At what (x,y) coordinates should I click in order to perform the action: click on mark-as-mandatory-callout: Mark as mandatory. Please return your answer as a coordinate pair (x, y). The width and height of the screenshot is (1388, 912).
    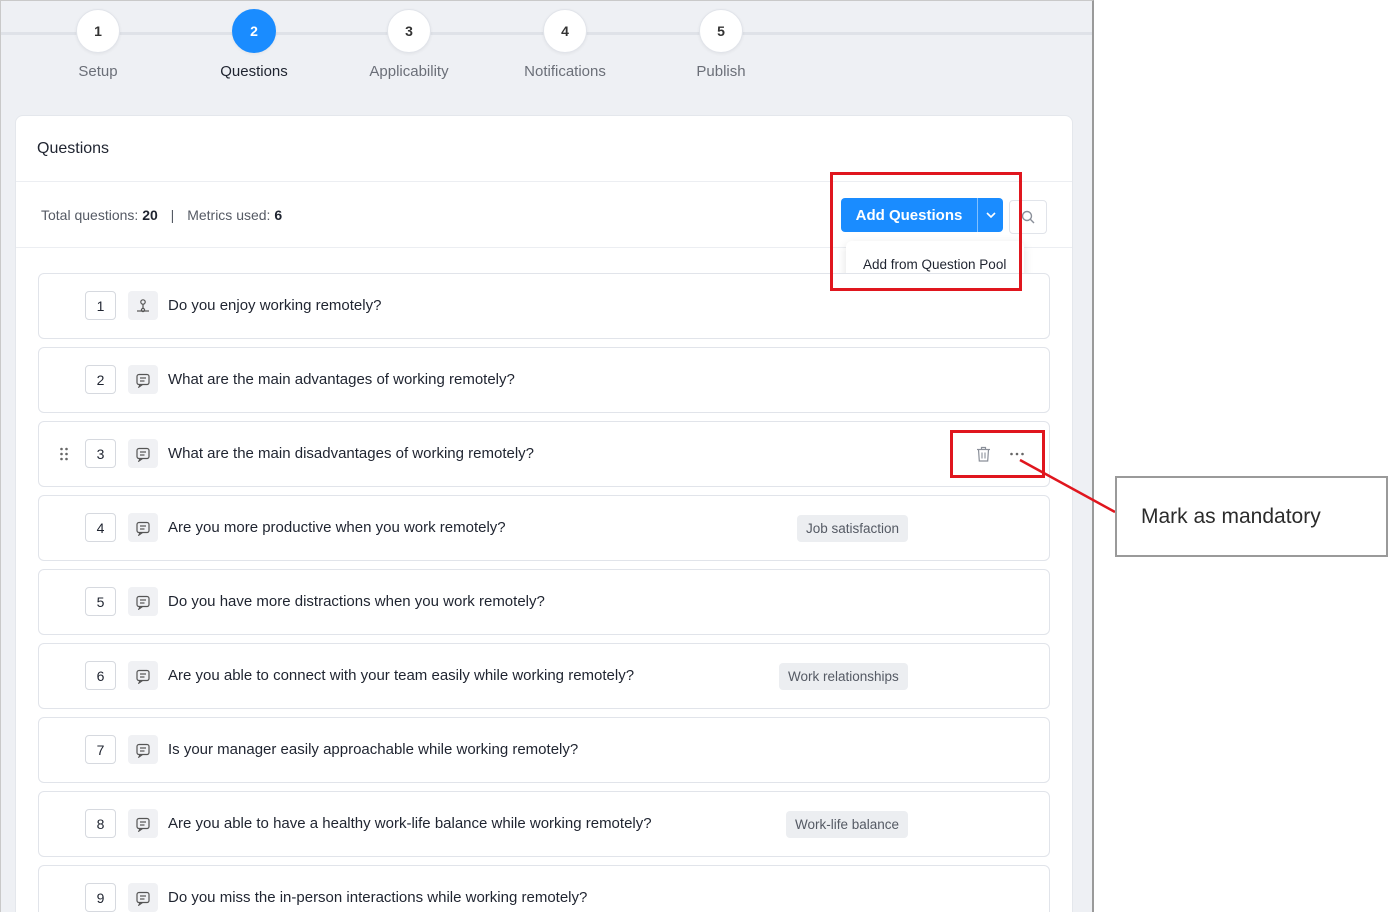
    Looking at the image, I should click on (1251, 516).